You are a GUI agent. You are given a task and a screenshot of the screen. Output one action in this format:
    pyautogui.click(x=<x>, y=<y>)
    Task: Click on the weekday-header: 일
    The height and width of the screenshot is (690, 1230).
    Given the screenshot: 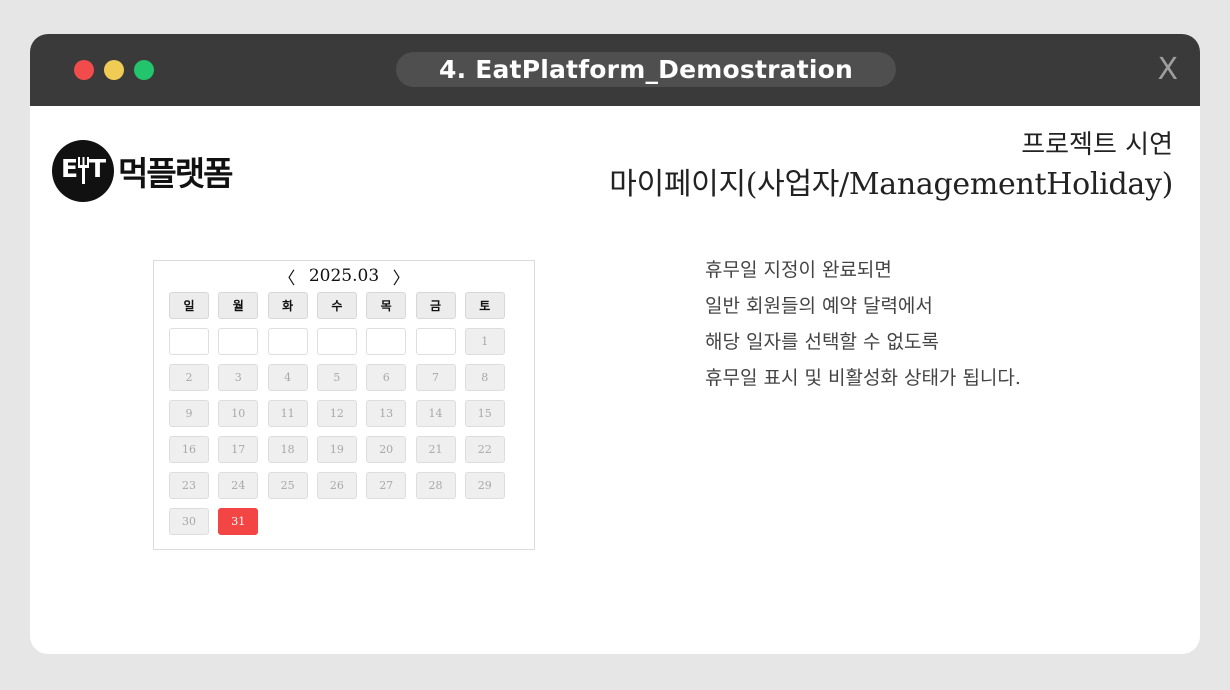 What is the action you would take?
    pyautogui.click(x=189, y=305)
    